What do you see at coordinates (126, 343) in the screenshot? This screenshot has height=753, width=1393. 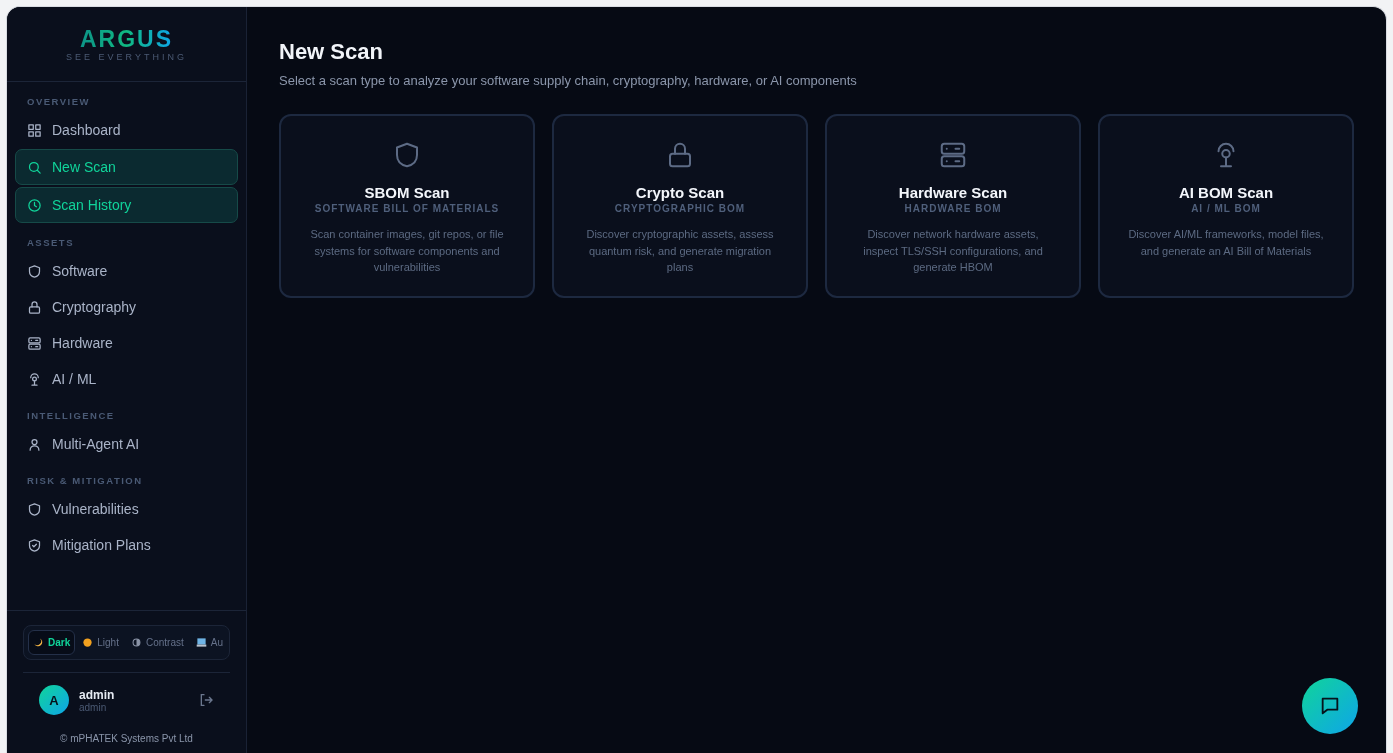 I see `sidebar-item: Hardware` at bounding box center [126, 343].